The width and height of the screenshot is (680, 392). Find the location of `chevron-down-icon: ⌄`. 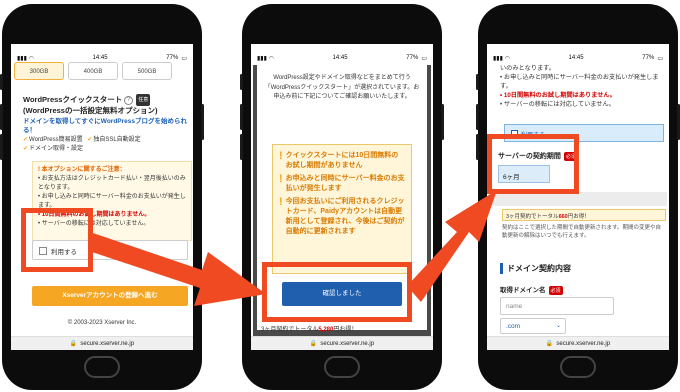

chevron-down-icon: ⌄ is located at coordinates (558, 326).